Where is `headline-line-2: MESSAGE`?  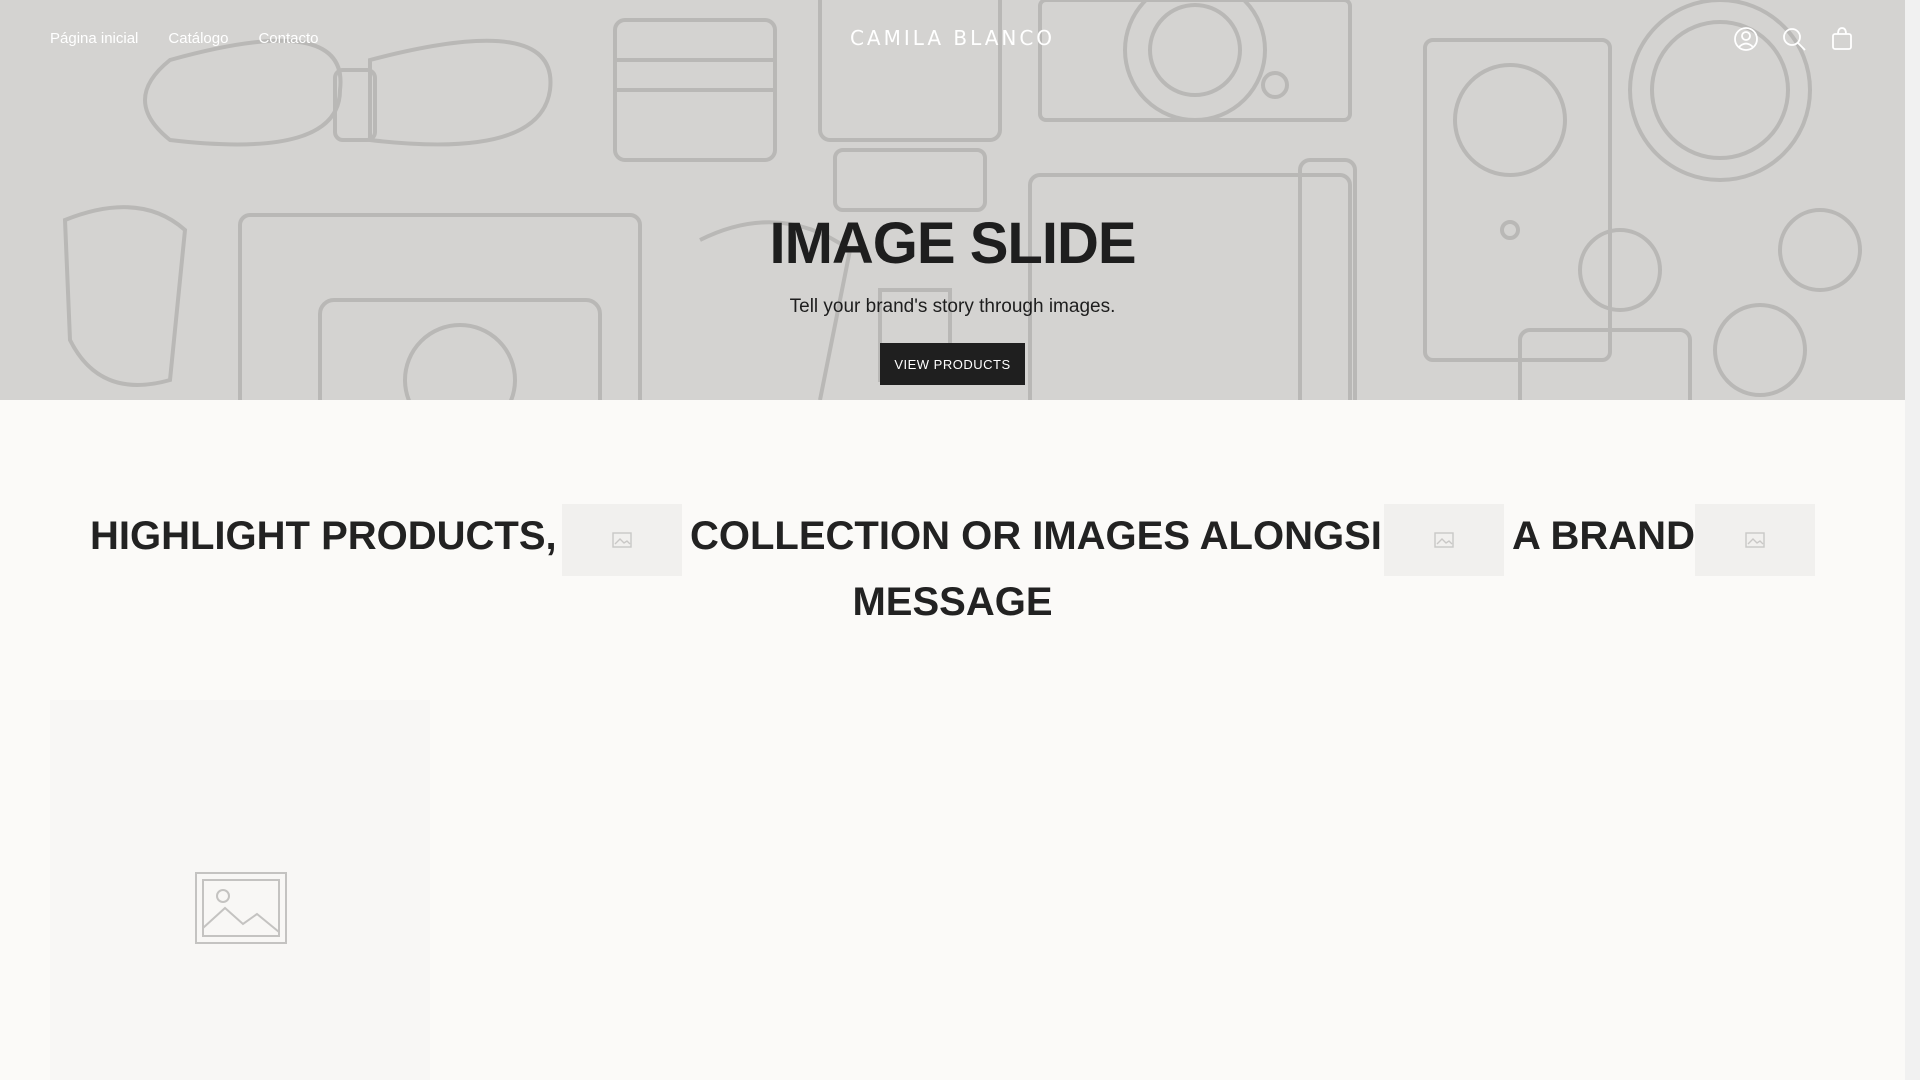 headline-line-2: MESSAGE is located at coordinates (952, 602).